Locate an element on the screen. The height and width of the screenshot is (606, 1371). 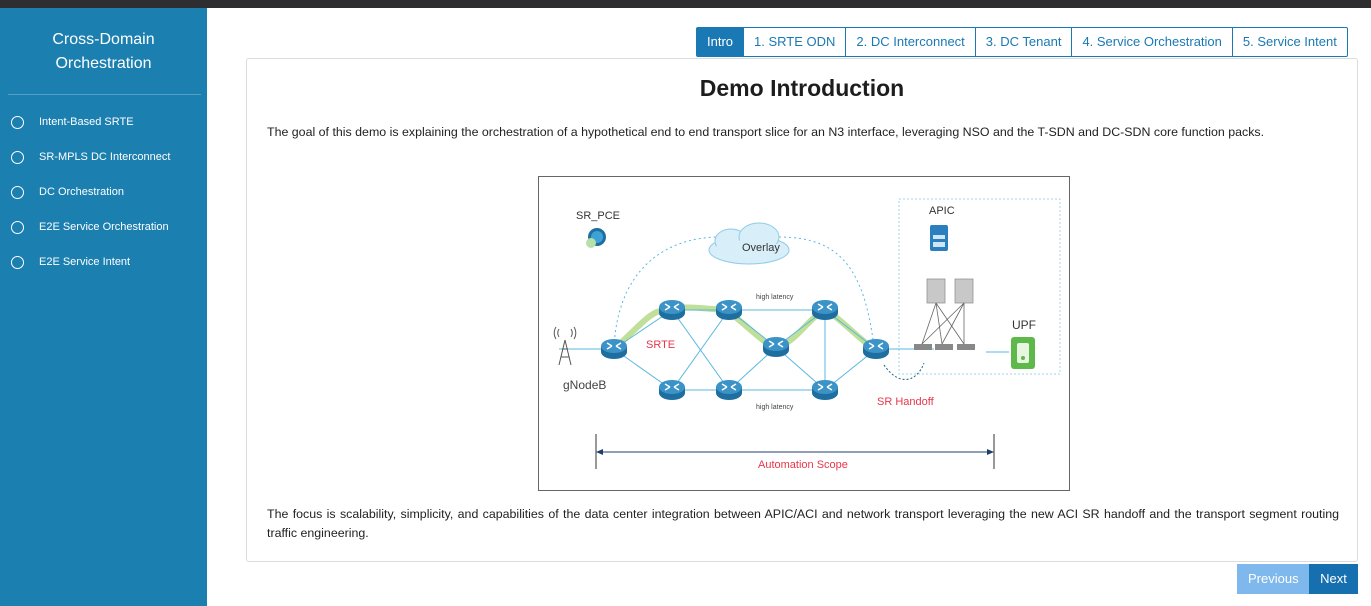
tab-dc-tenant: 3. DC Tenant is located at coordinates (1023, 42).